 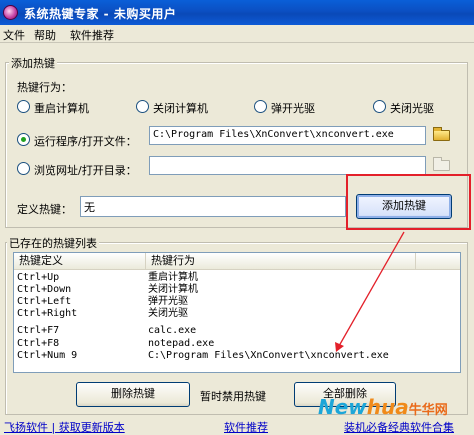 I want to click on radio-close-tray, so click(x=379, y=106).